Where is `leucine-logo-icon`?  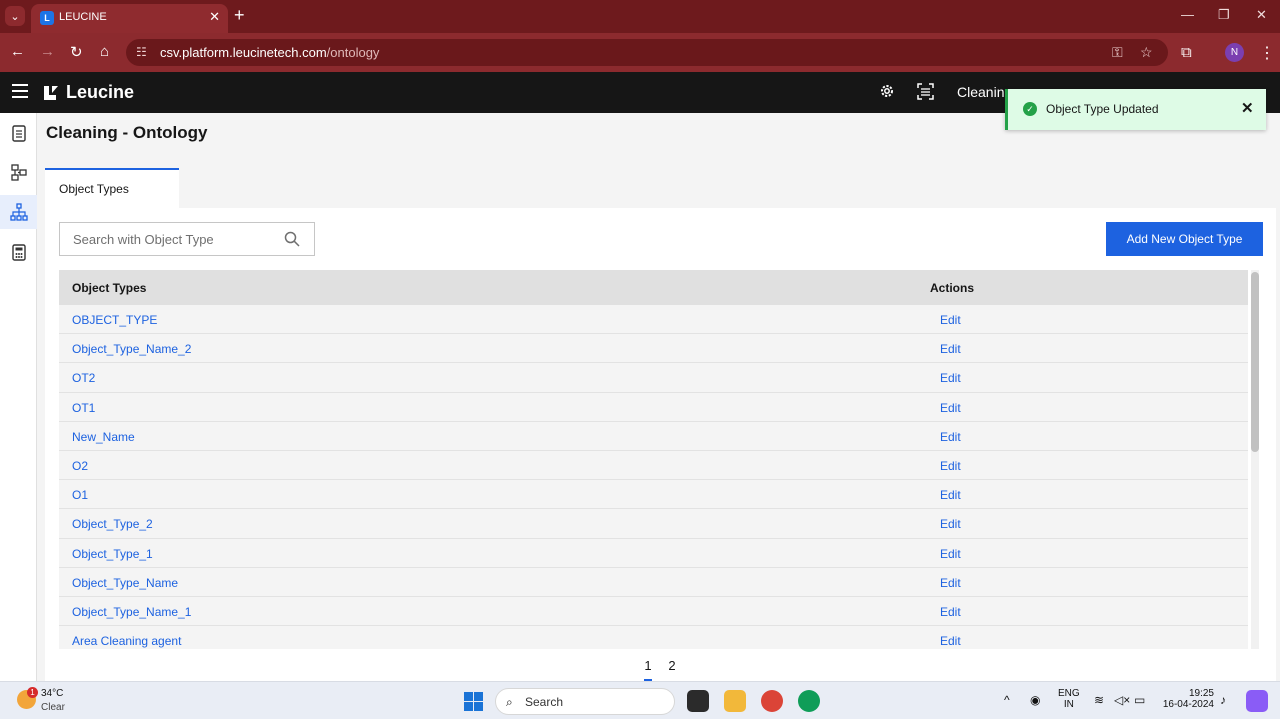
leucine-logo-icon is located at coordinates (51, 93).